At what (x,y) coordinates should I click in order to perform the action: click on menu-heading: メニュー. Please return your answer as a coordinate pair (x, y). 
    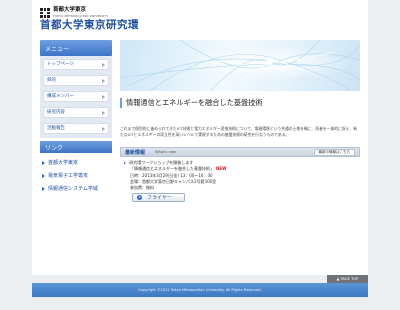
    Looking at the image, I should click on (76, 48).